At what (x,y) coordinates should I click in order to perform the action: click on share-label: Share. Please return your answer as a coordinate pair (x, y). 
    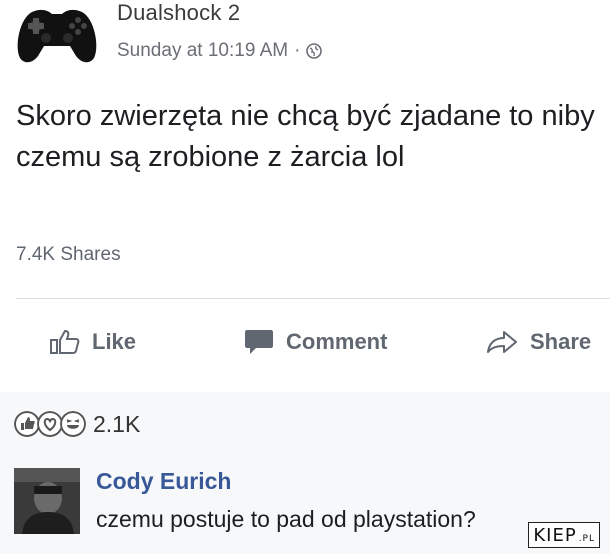
    Looking at the image, I should click on (561, 341).